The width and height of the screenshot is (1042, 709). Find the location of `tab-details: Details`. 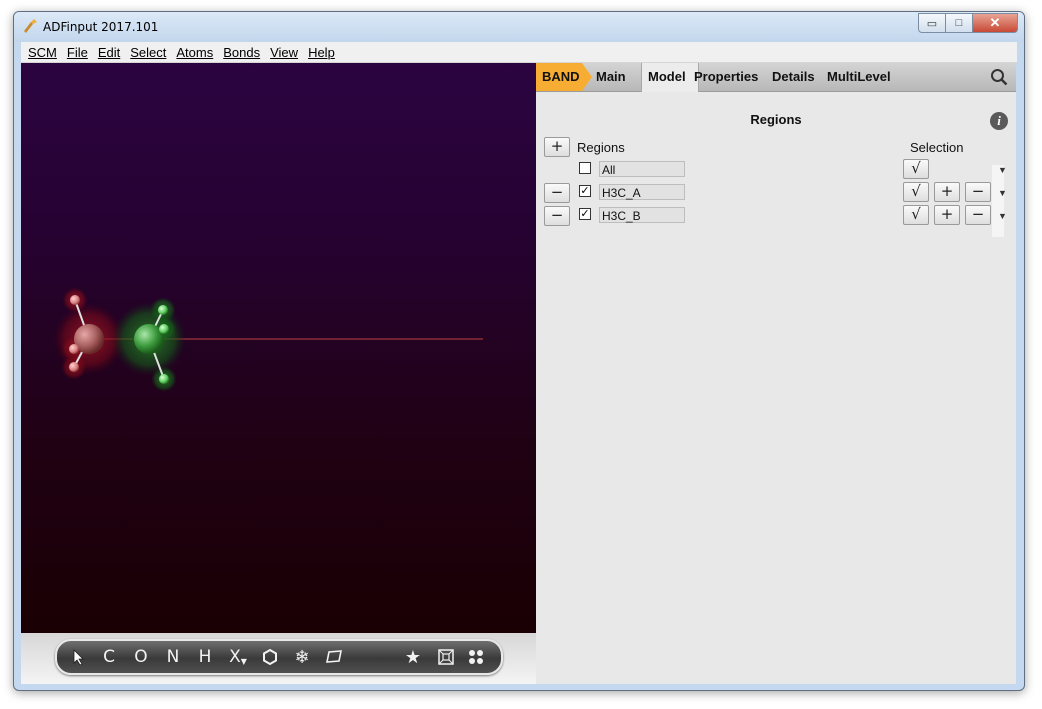

tab-details: Details is located at coordinates (793, 77).